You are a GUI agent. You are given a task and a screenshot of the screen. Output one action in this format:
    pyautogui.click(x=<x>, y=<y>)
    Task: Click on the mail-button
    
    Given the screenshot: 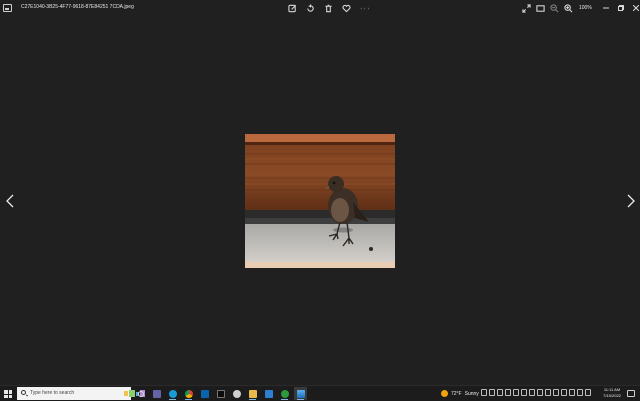 What is the action you would take?
    pyautogui.click(x=204, y=393)
    